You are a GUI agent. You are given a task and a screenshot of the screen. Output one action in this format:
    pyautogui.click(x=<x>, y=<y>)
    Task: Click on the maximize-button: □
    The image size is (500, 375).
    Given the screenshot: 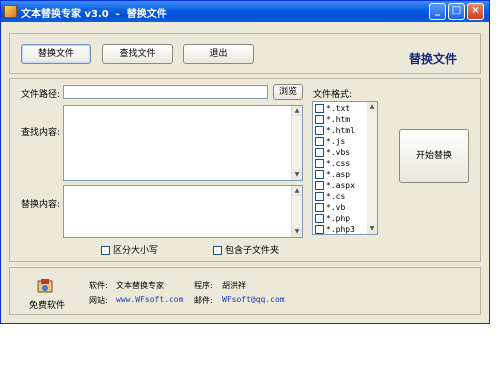 What is the action you would take?
    pyautogui.click(x=456, y=11)
    